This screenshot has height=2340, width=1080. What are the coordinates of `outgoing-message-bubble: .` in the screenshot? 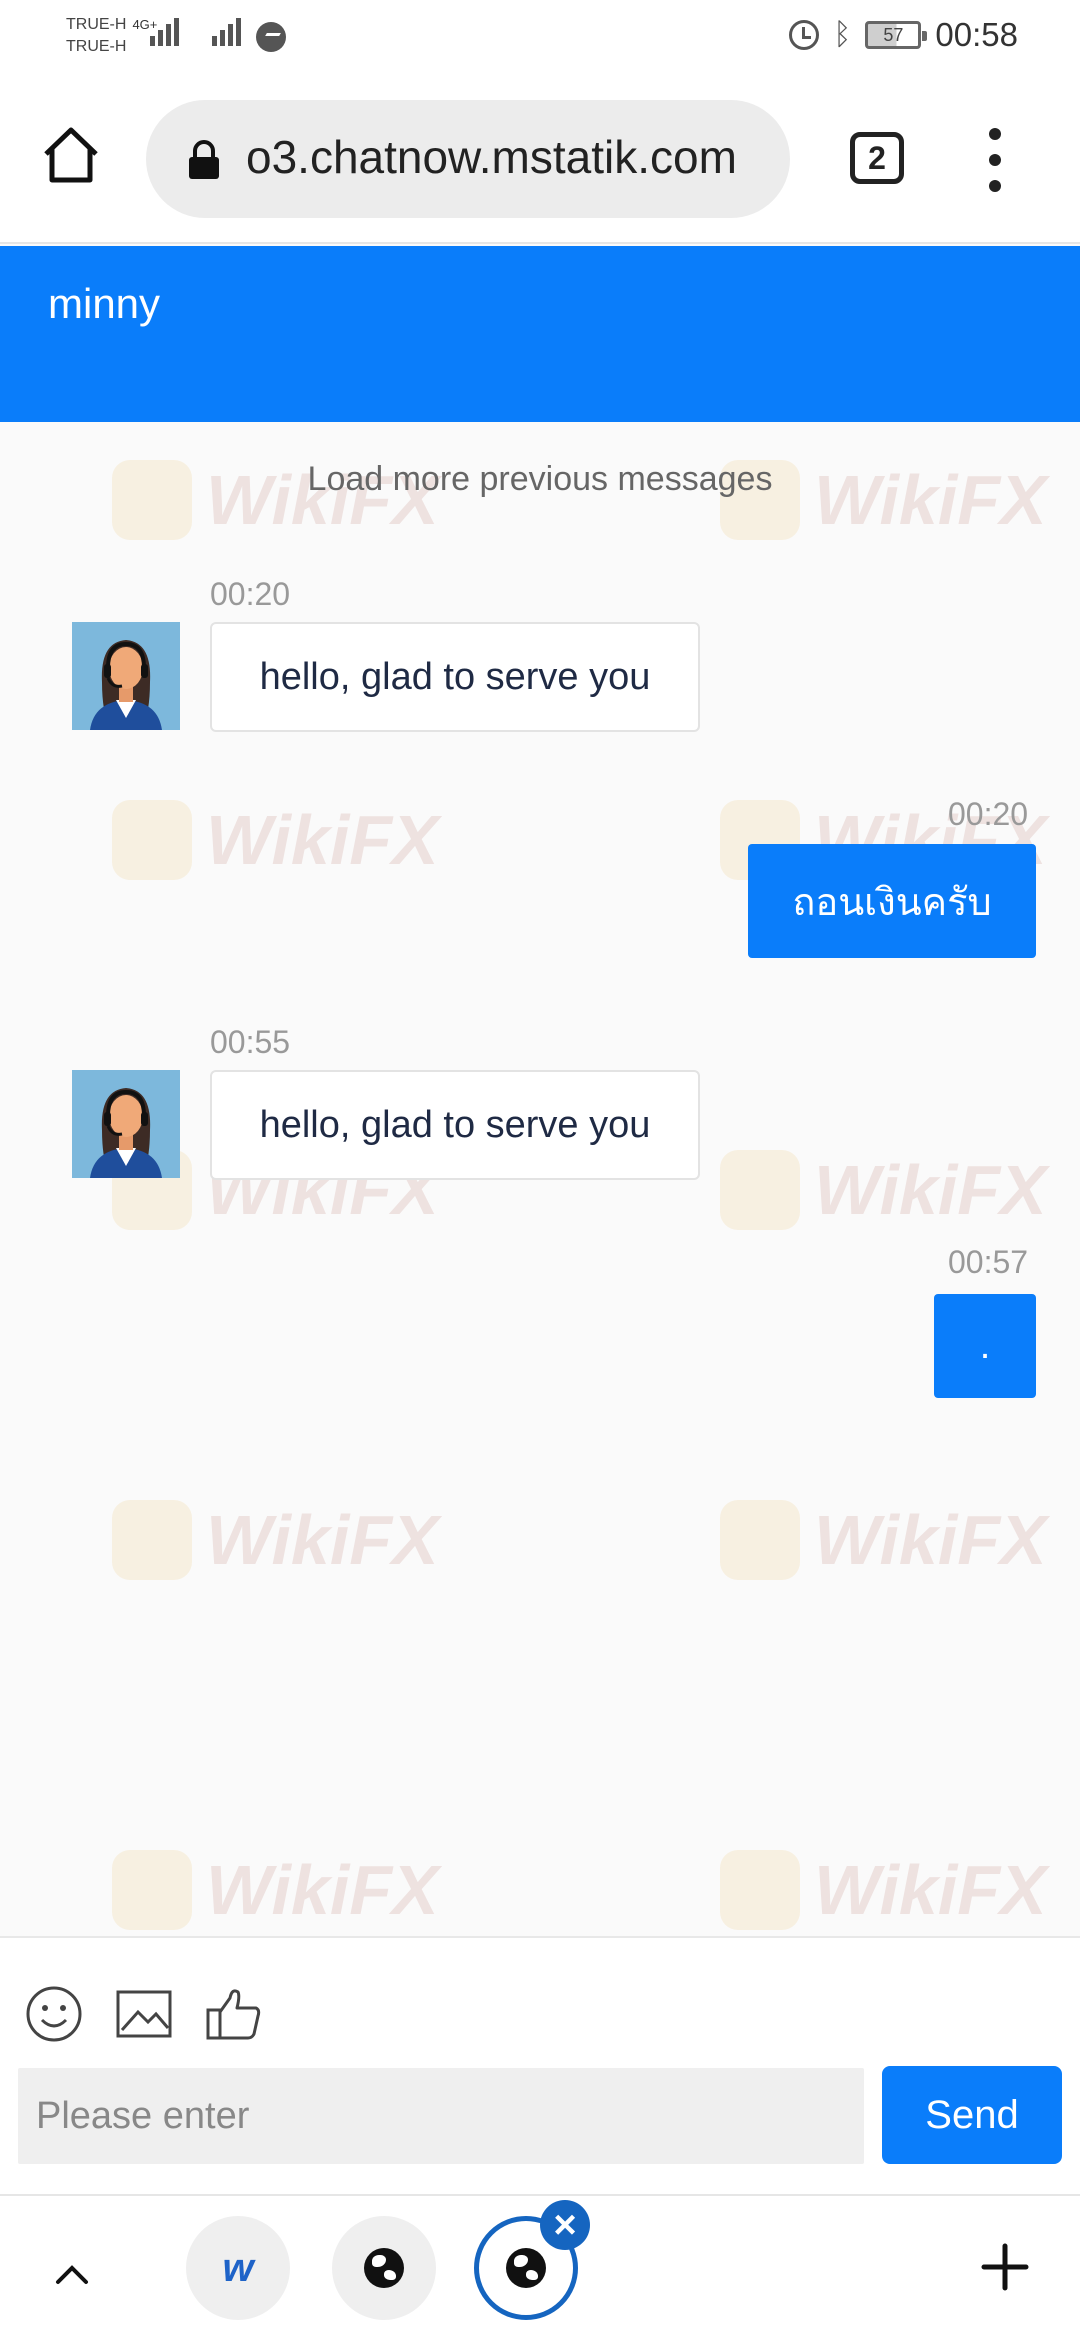 It's located at (985, 1346).